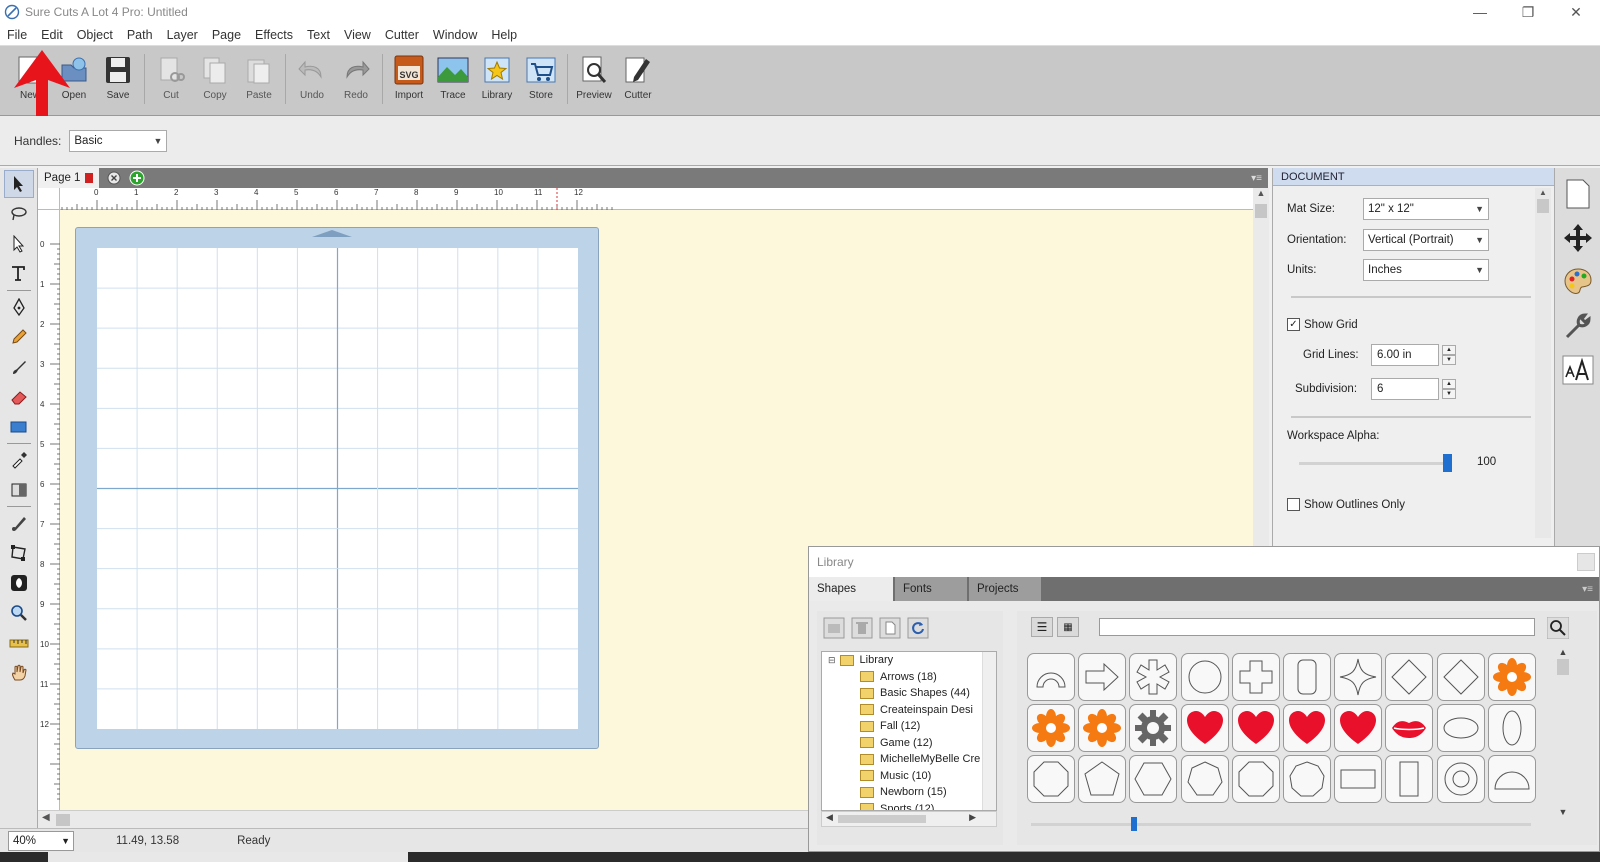 The image size is (1600, 862). I want to click on horizontal-scroll-thumb, so click(63, 820).